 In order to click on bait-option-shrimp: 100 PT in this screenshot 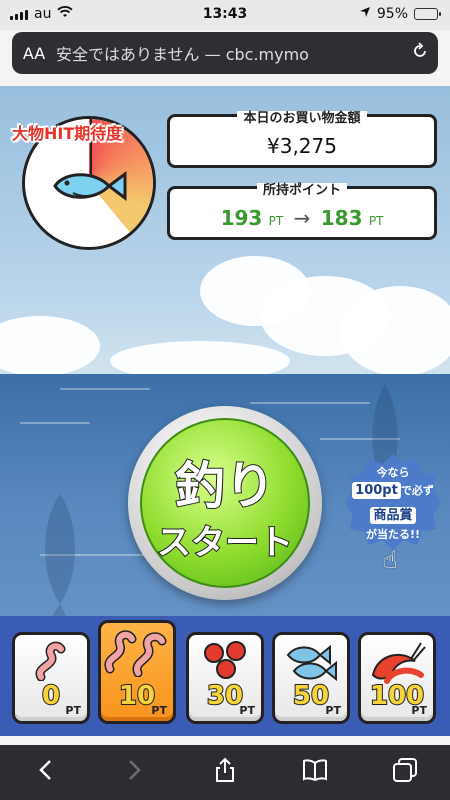, I will do `click(397, 678)`.